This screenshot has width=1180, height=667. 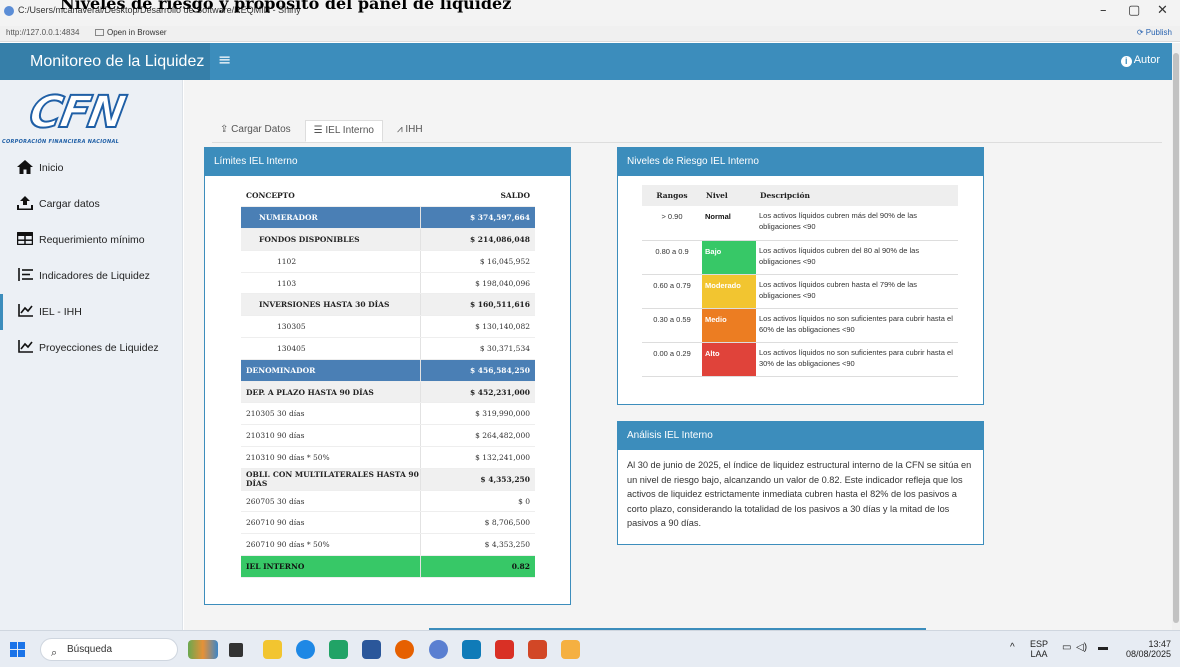 I want to click on sidebar-item-label: Indicadores de Liquidez, so click(x=94, y=276).